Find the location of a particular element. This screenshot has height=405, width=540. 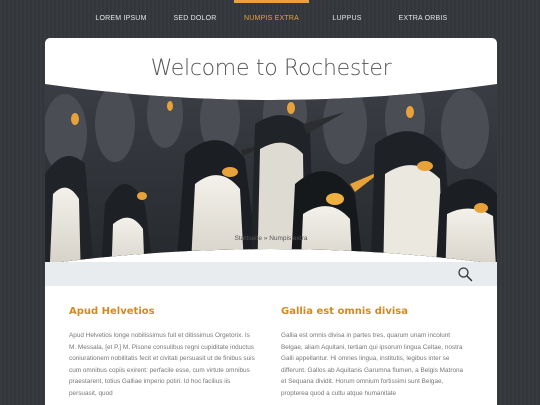

column-heading: Apud Helvetios is located at coordinates (112, 311).